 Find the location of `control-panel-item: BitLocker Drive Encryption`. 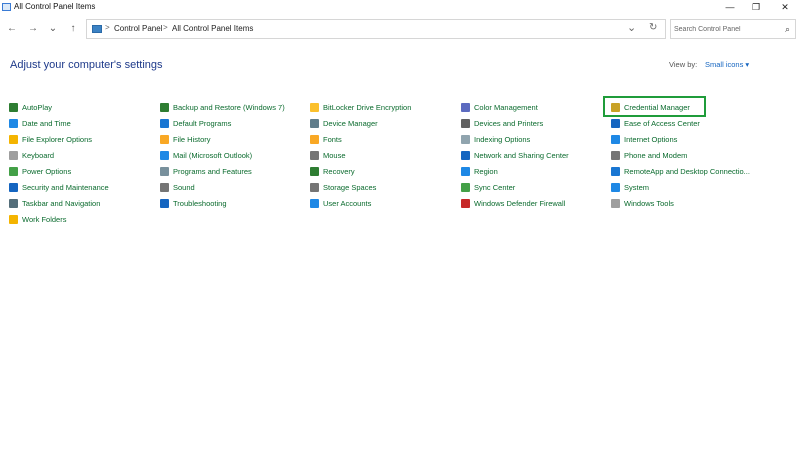

control-panel-item: BitLocker Drive Encryption is located at coordinates (360, 107).